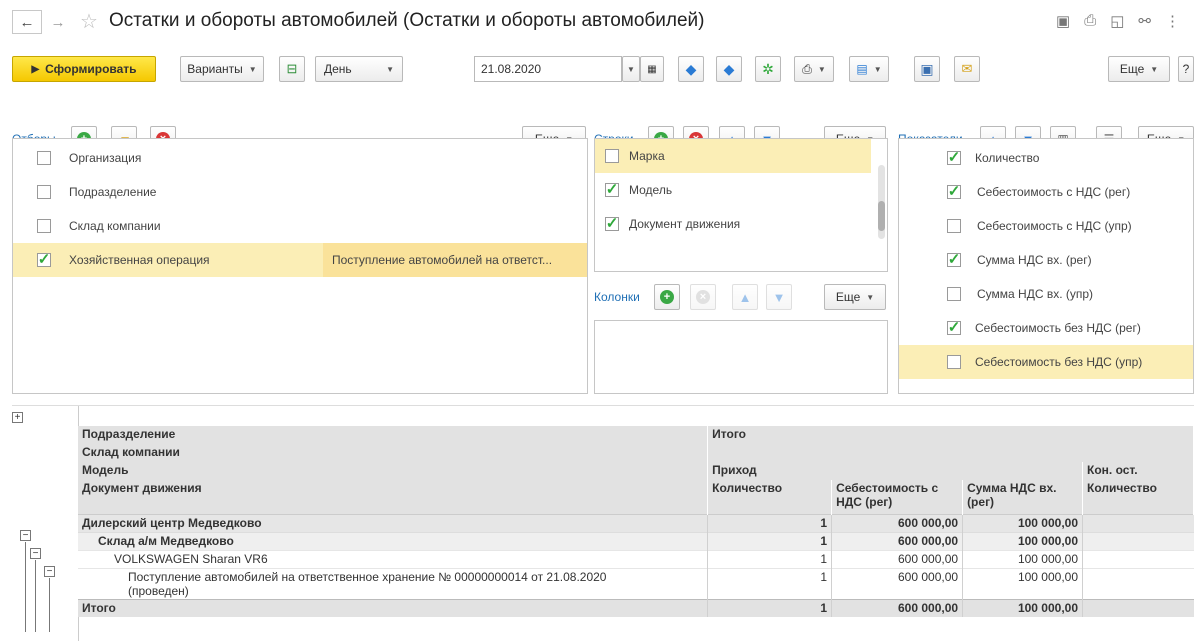  I want to click on add-column-group-button: +, so click(667, 297).